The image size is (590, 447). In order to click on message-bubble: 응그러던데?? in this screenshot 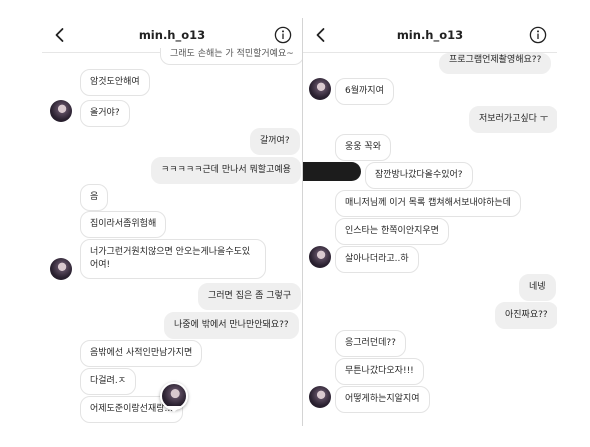, I will do `click(370, 343)`.